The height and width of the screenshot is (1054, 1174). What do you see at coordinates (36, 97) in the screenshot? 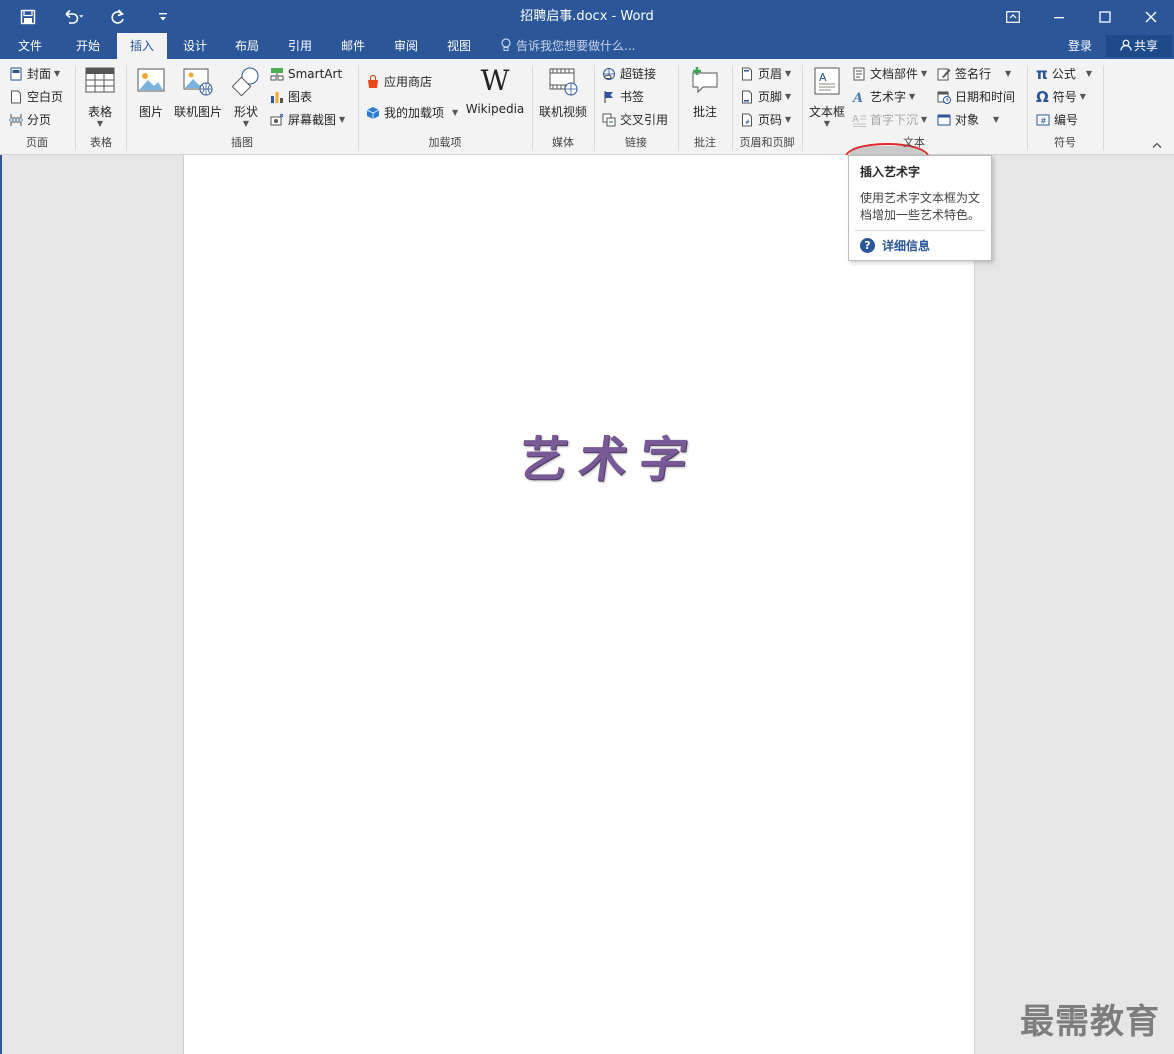
I see `blank-page-button: 空白页` at bounding box center [36, 97].